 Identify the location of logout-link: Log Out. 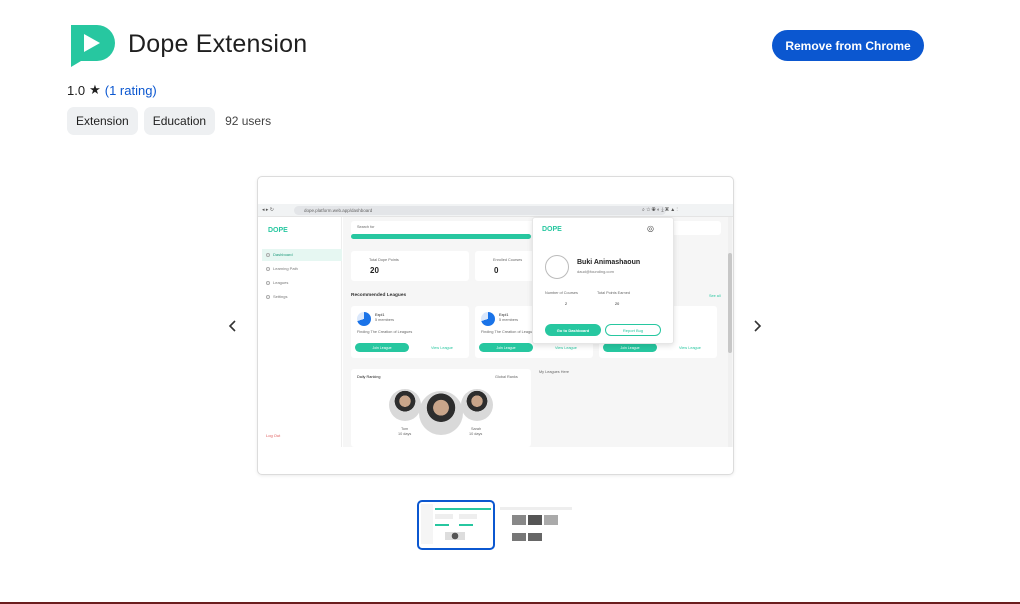
(273, 435).